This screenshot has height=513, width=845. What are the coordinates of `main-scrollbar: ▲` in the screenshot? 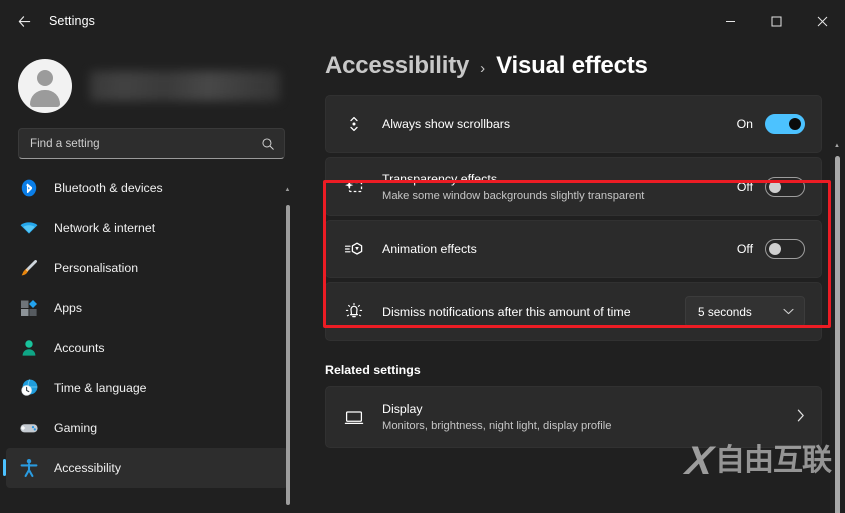 It's located at (837, 327).